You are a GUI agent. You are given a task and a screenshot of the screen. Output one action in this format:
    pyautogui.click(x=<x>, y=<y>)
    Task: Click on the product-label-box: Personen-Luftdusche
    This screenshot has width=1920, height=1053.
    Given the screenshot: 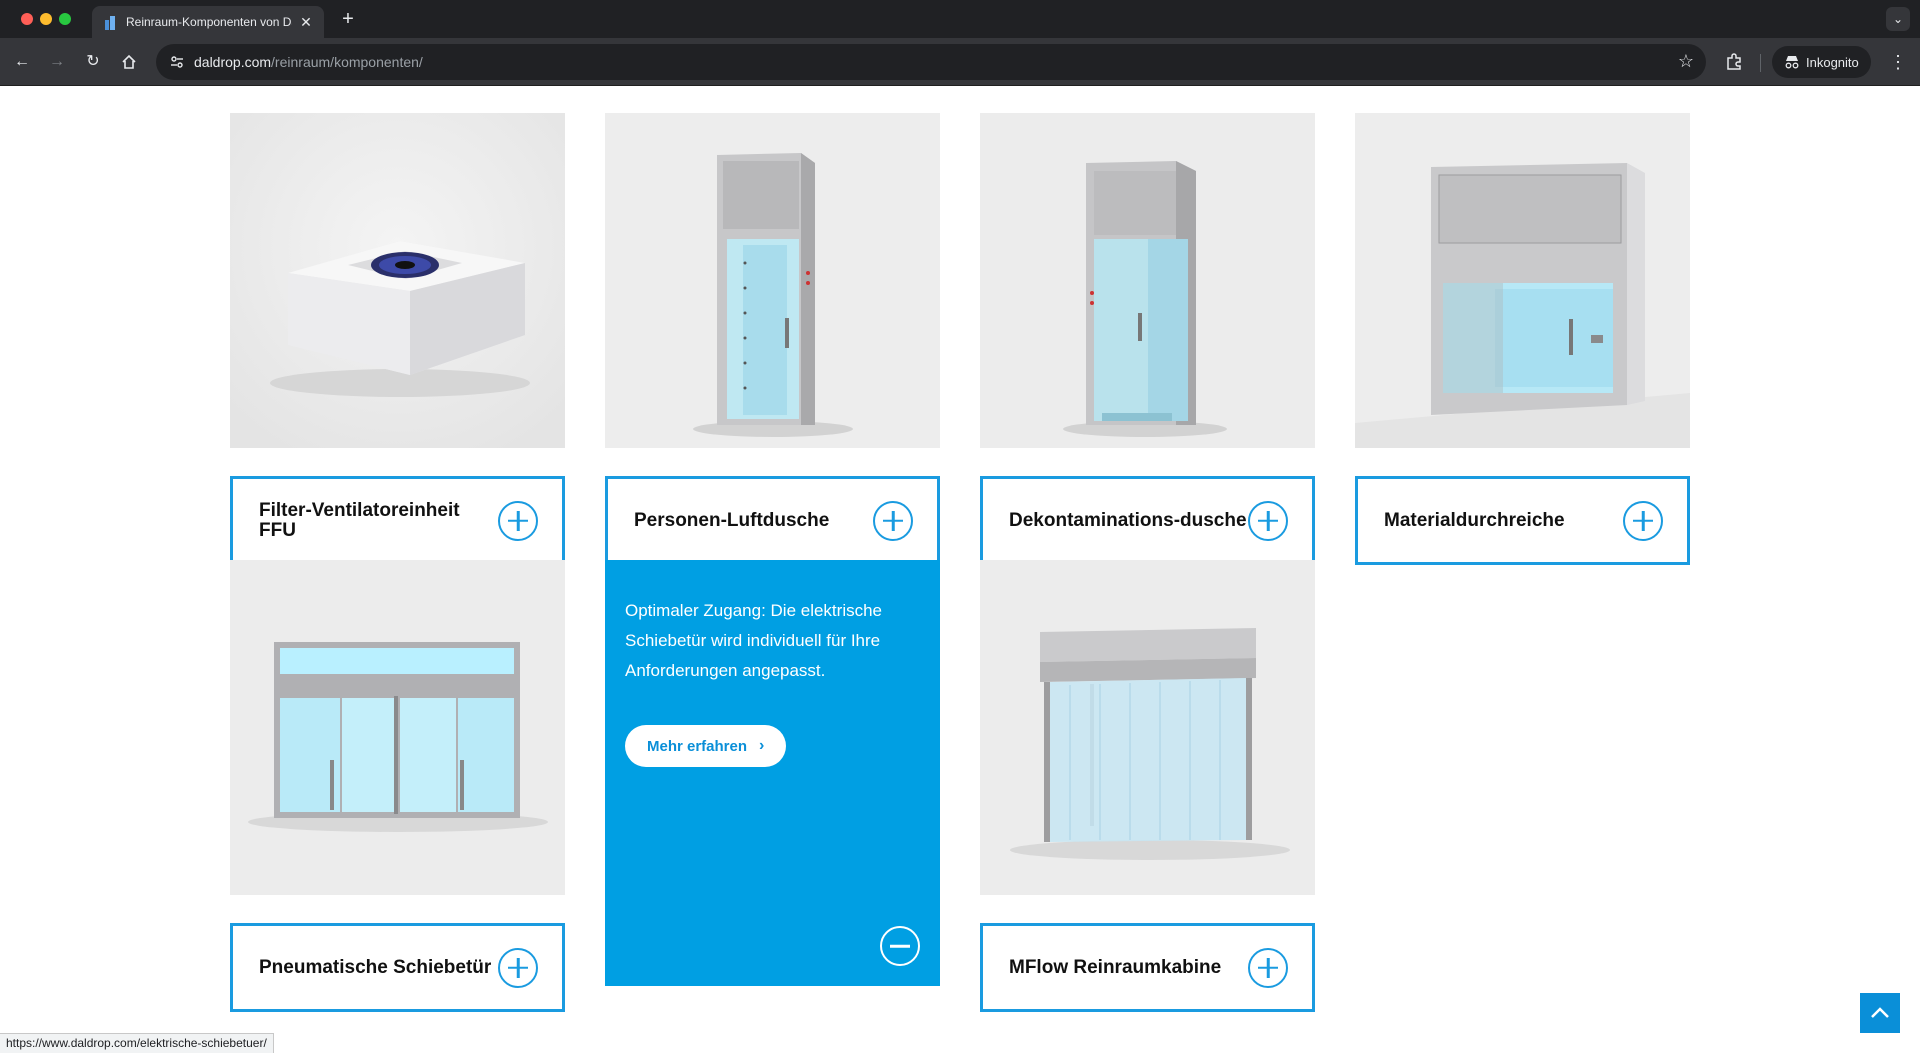 What is the action you would take?
    pyautogui.click(x=772, y=520)
    